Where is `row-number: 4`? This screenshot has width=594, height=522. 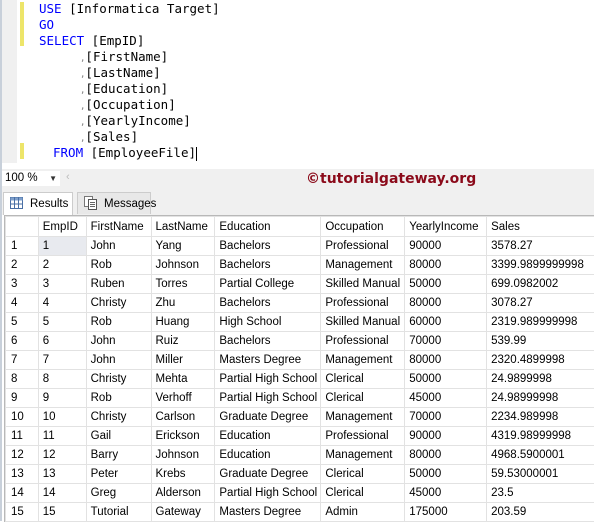
row-number: 4 is located at coordinates (22, 303).